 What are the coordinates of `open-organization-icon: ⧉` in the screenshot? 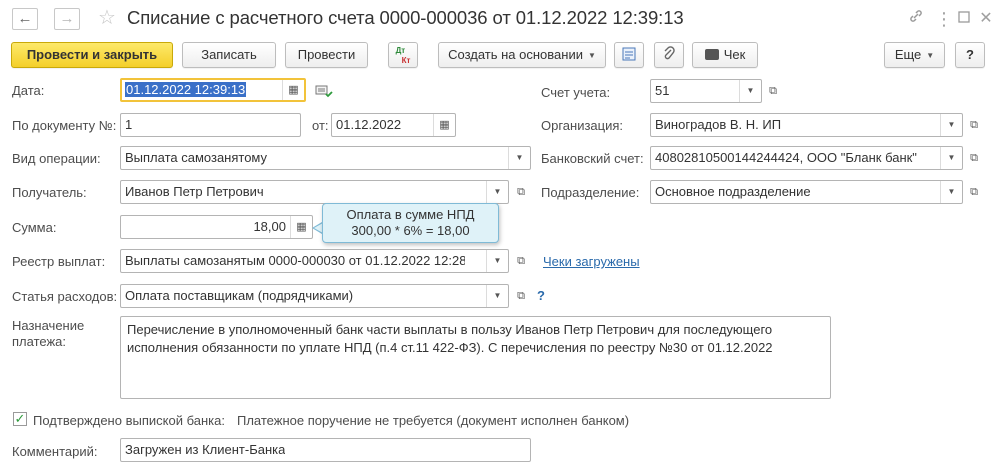 It's located at (974, 125).